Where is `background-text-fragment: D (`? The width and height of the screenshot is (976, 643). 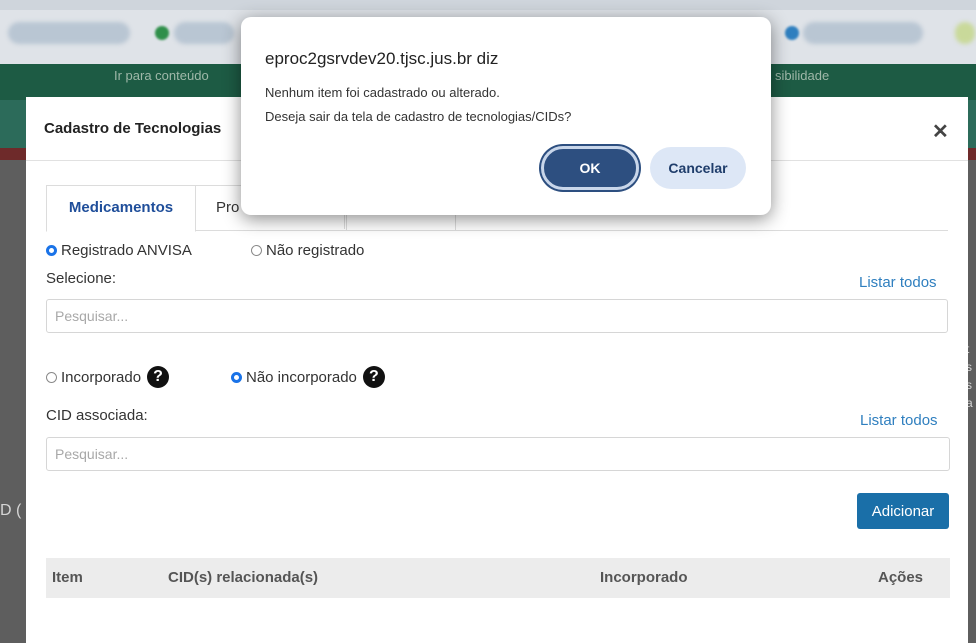 background-text-fragment: D ( is located at coordinates (11, 510).